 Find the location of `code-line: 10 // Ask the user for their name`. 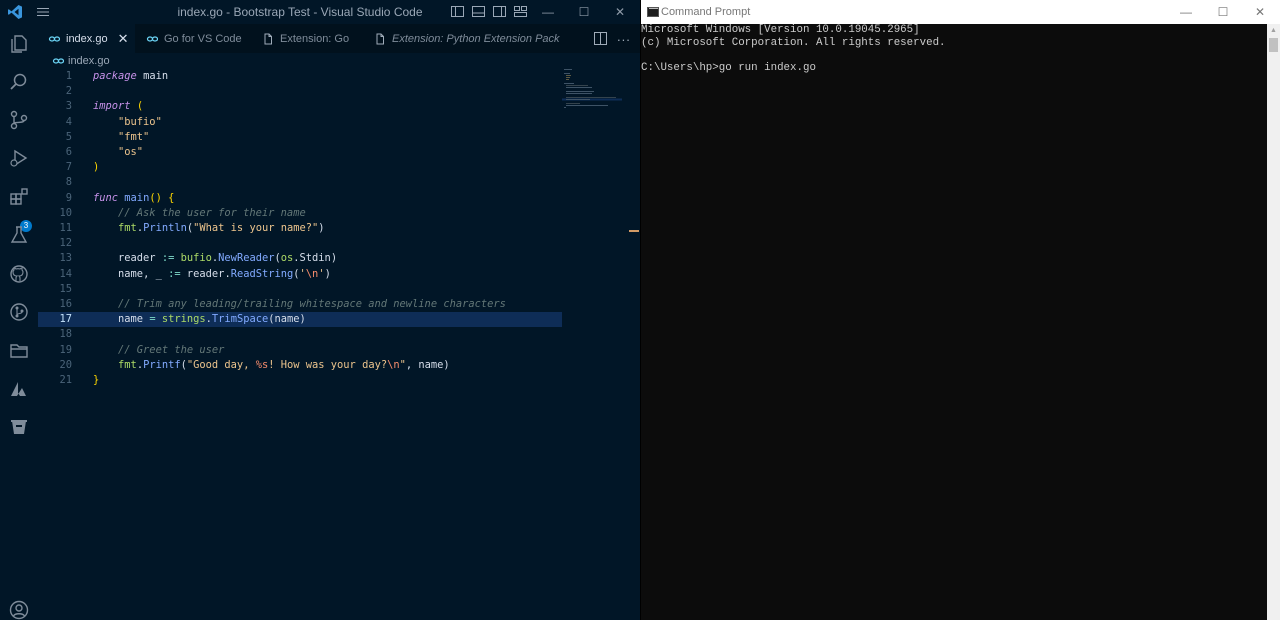

code-line: 10 // Ask the user for their name is located at coordinates (300, 213).